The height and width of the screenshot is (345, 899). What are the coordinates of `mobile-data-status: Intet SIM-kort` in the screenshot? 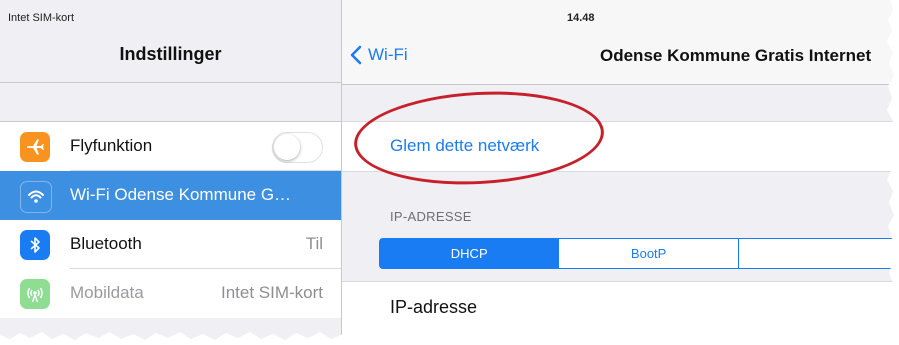 It's located at (271, 292).